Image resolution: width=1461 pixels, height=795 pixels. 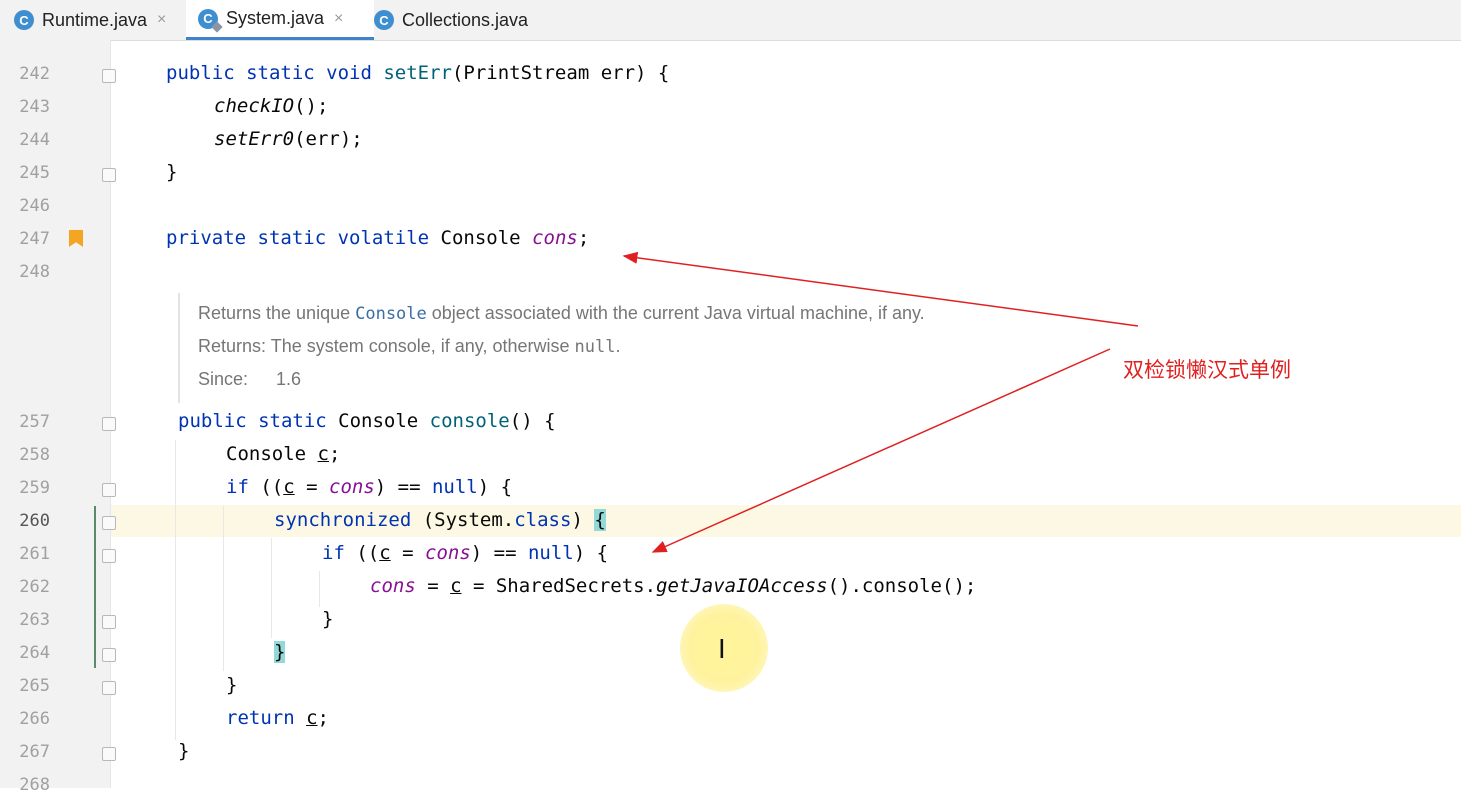 What do you see at coordinates (1207, 370) in the screenshot?
I see `annotation-label: 双检锁懒汉式单例` at bounding box center [1207, 370].